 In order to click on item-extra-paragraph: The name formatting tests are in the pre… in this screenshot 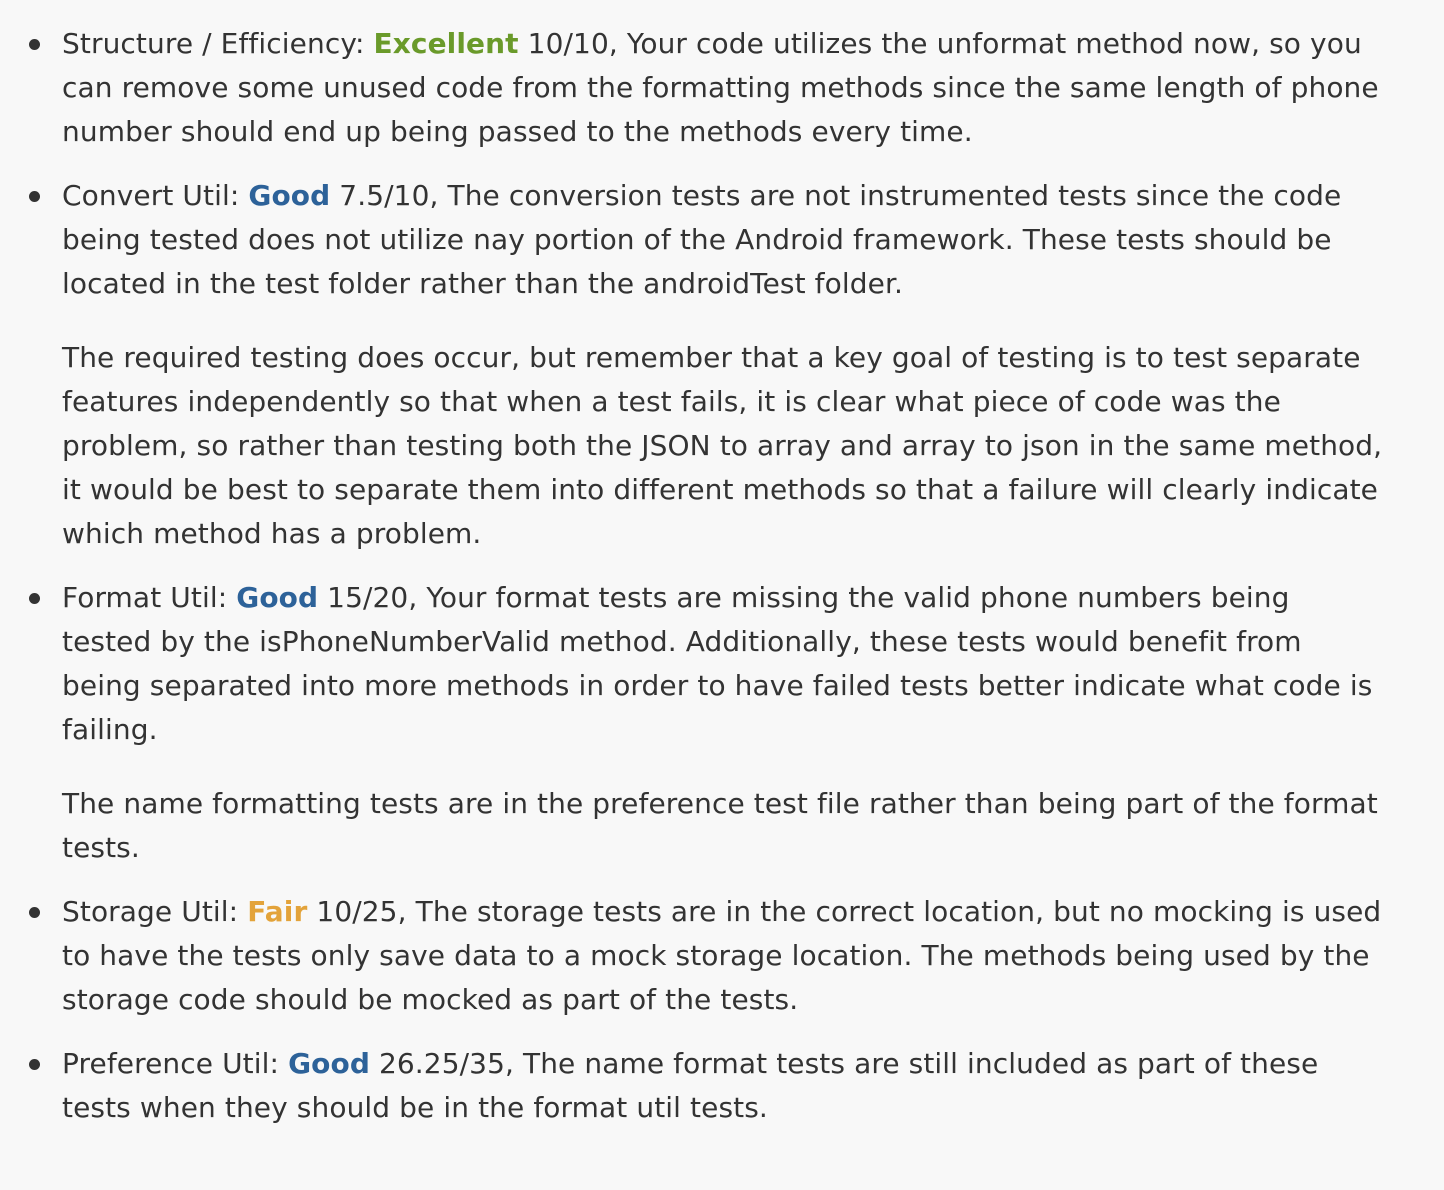, I will do `click(720, 825)`.